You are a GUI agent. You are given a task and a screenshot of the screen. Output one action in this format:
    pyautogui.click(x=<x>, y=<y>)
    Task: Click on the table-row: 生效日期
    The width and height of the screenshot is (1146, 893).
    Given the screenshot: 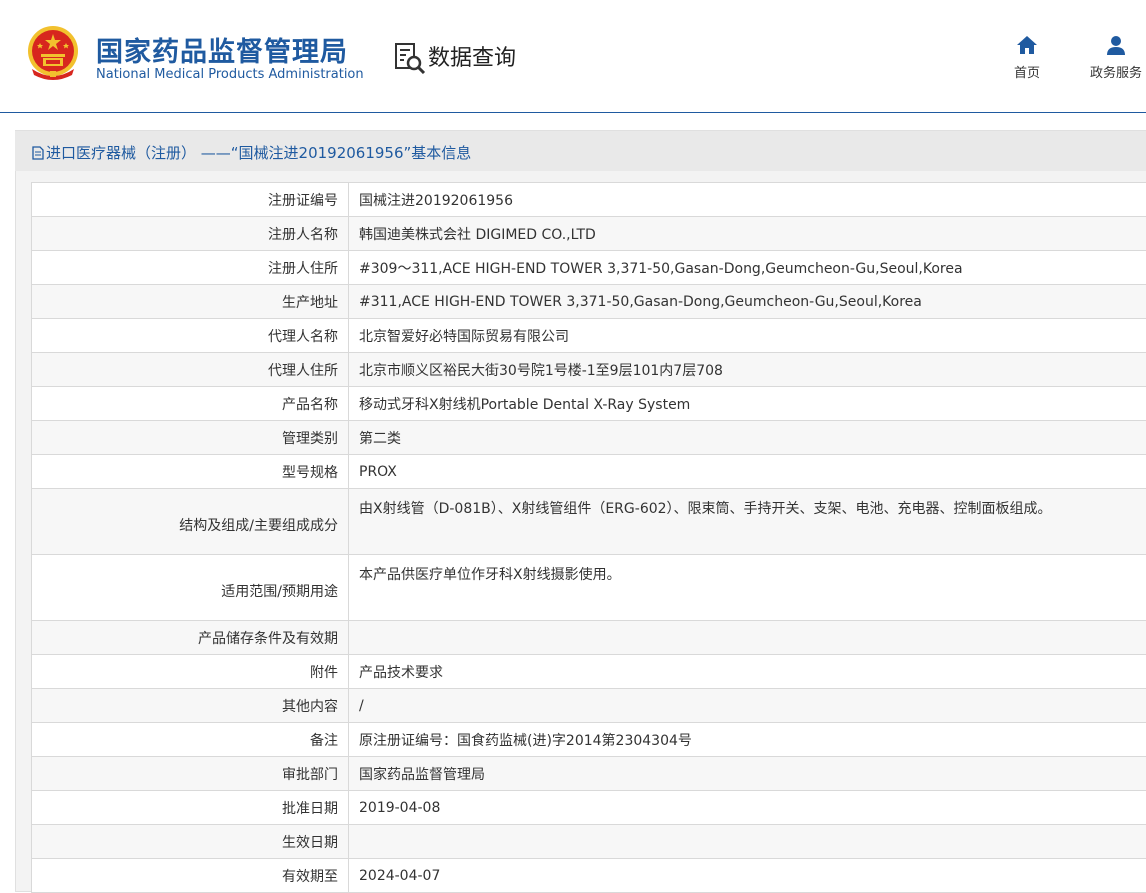 What is the action you would take?
    pyautogui.click(x=589, y=842)
    